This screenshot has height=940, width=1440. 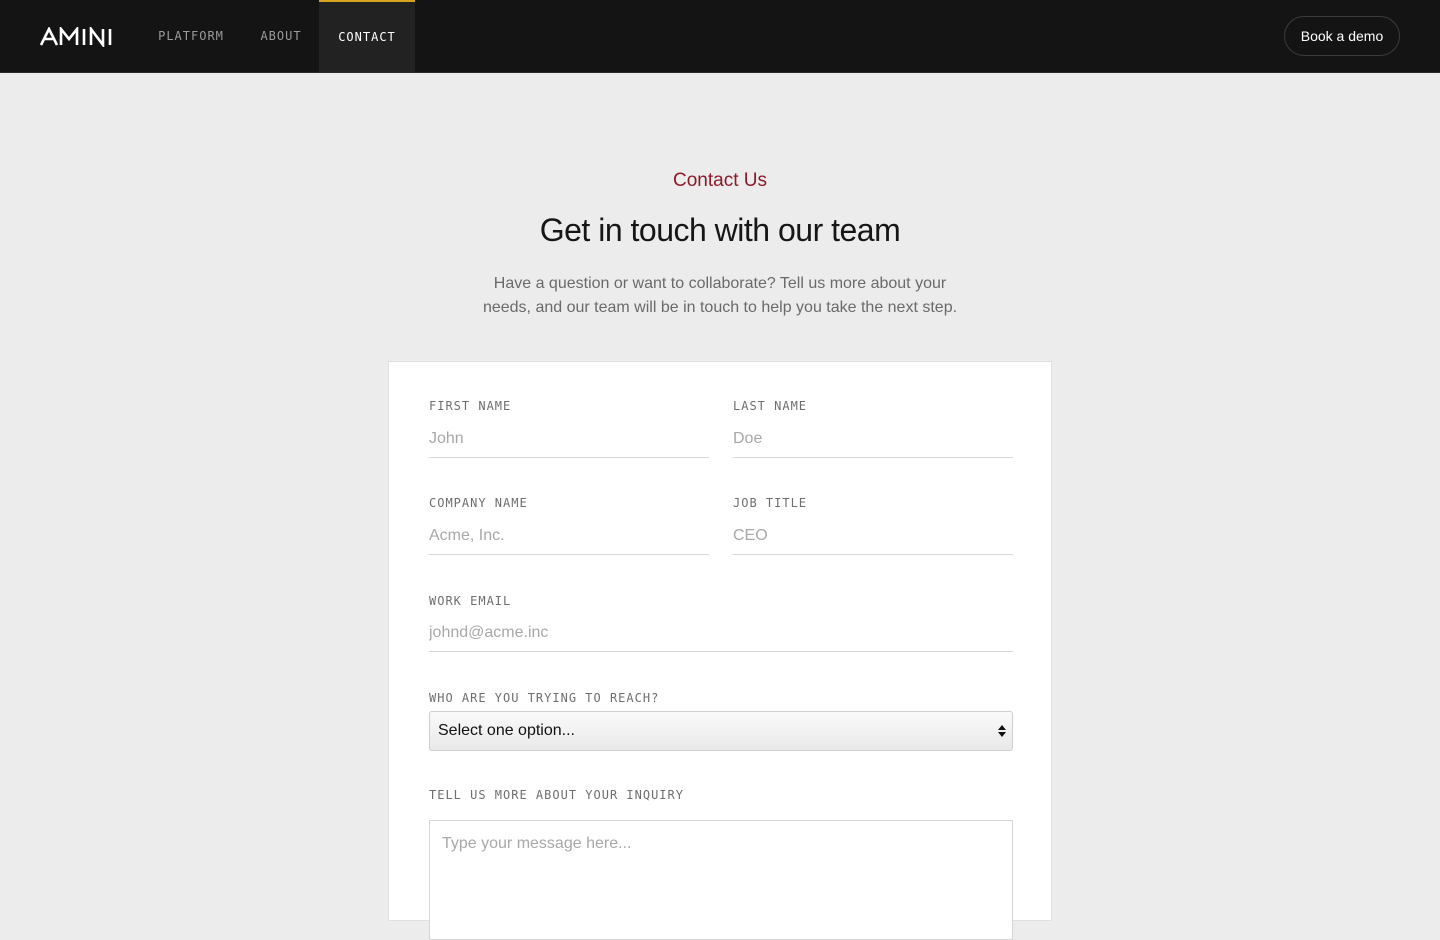 What do you see at coordinates (1342, 36) in the screenshot?
I see `book-demo-button: Book a demo` at bounding box center [1342, 36].